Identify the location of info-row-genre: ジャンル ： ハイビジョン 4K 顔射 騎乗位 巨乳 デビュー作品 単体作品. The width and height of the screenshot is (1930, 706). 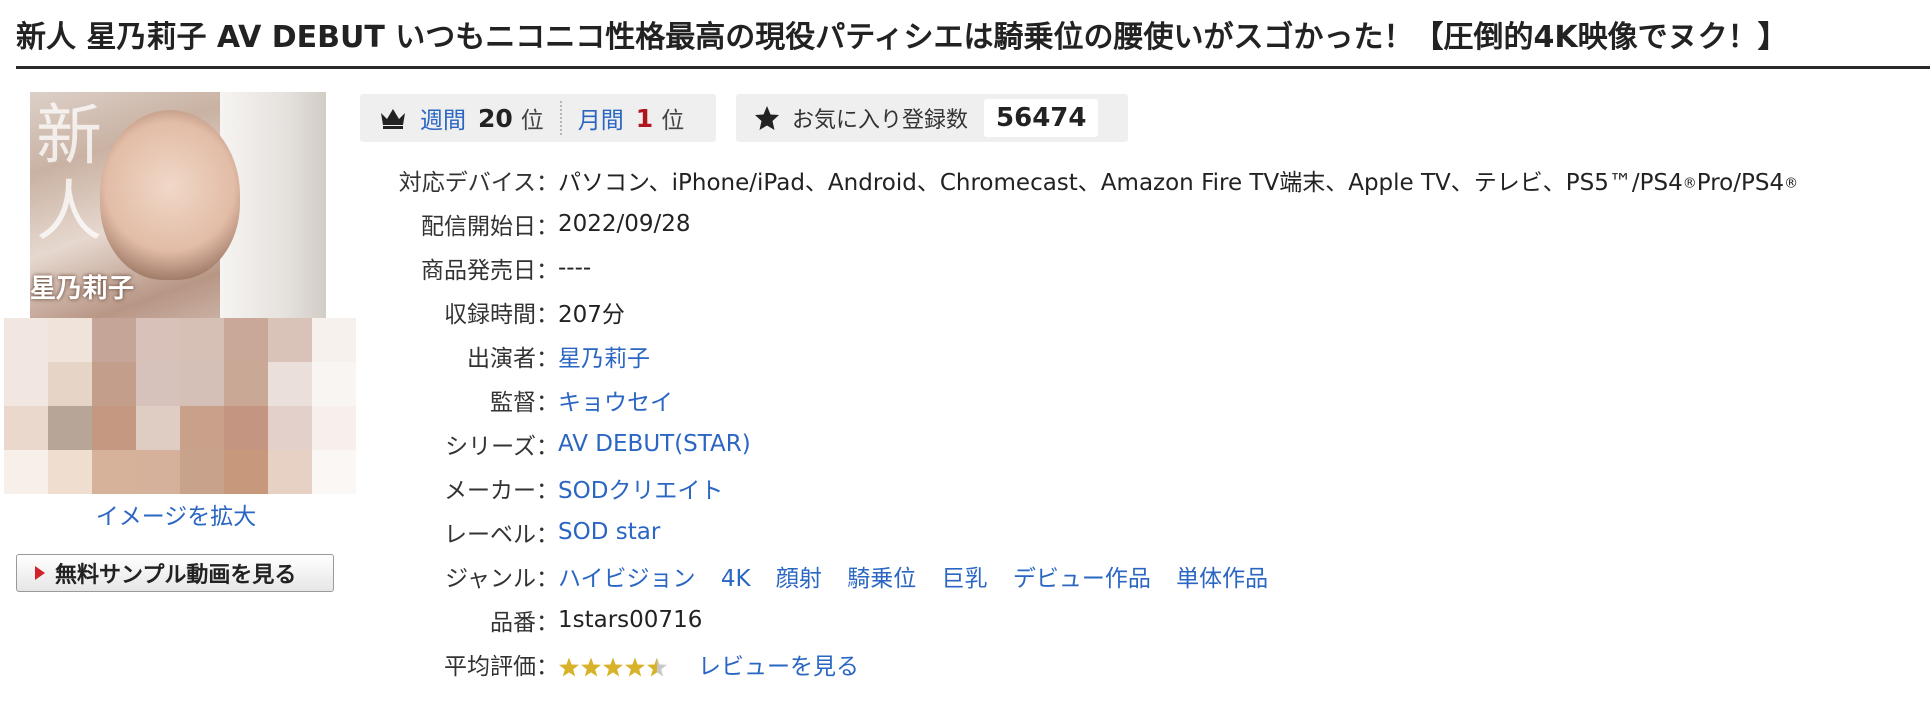
(1140, 576).